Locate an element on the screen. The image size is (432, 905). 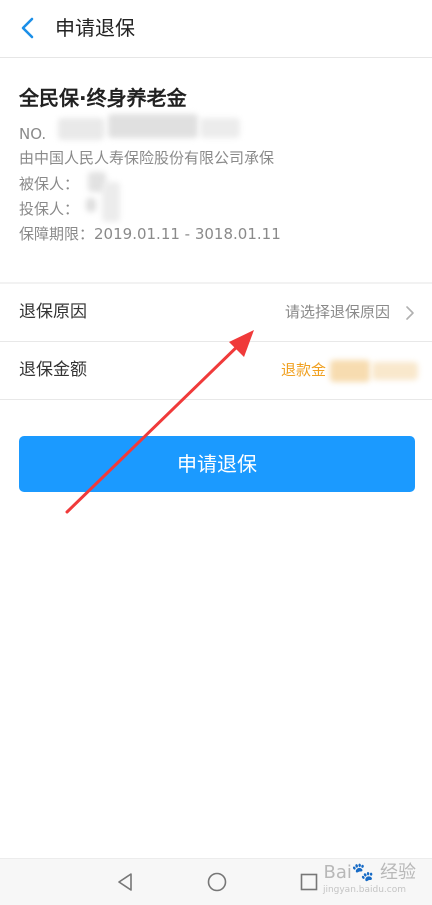
period-value: 2019.01.11 - 3018.01.11 is located at coordinates (187, 234).